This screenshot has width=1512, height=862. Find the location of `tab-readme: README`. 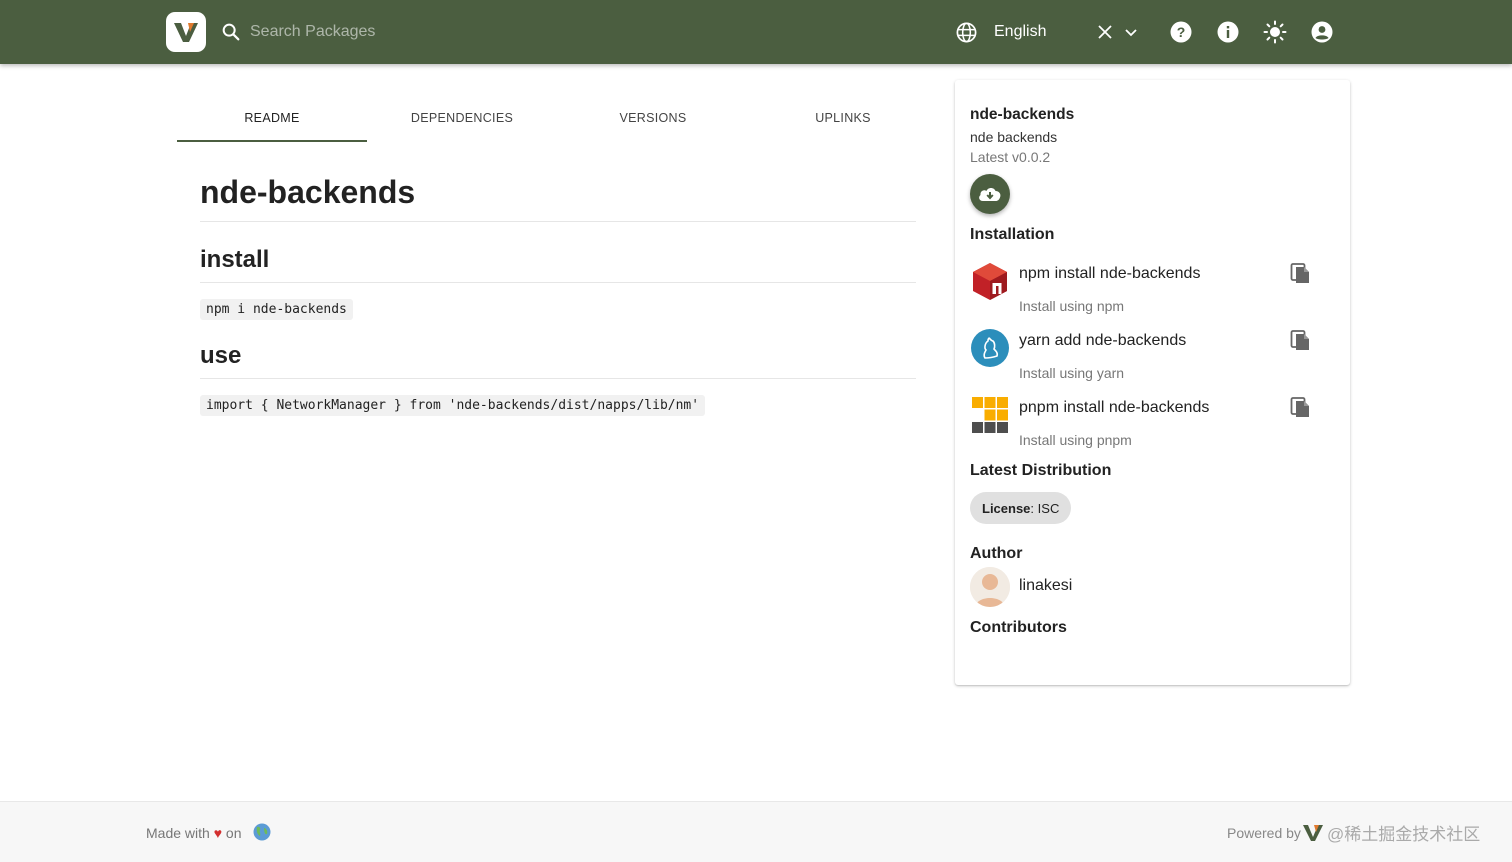

tab-readme: README is located at coordinates (272, 119).